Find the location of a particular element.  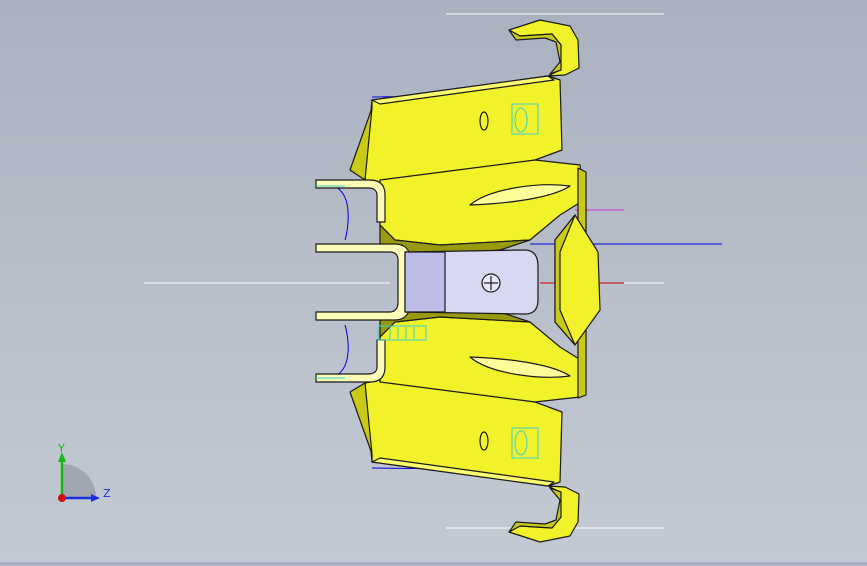

upper-hook-body is located at coordinates (544, 48).